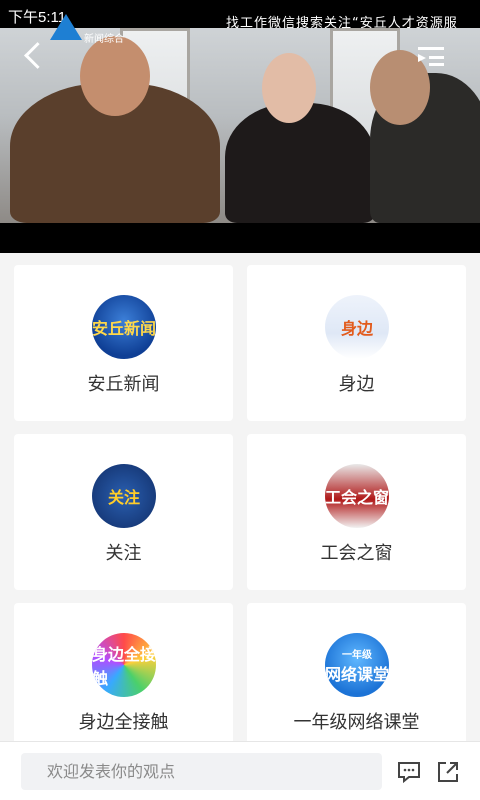 This screenshot has height=800, width=480. Describe the element at coordinates (104, 39) in the screenshot. I see `channel-logo-text: 新闻综合` at that location.